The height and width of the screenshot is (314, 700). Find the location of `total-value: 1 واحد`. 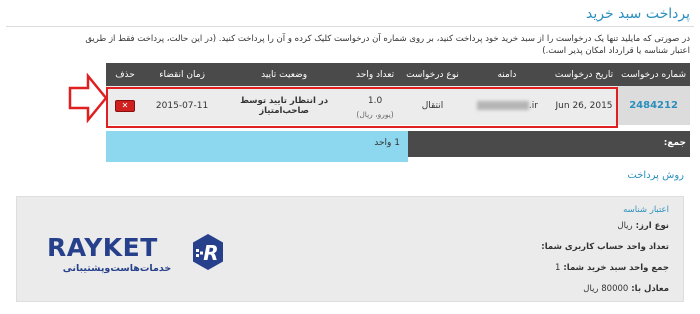

total-value: 1 واحد is located at coordinates (387, 143).